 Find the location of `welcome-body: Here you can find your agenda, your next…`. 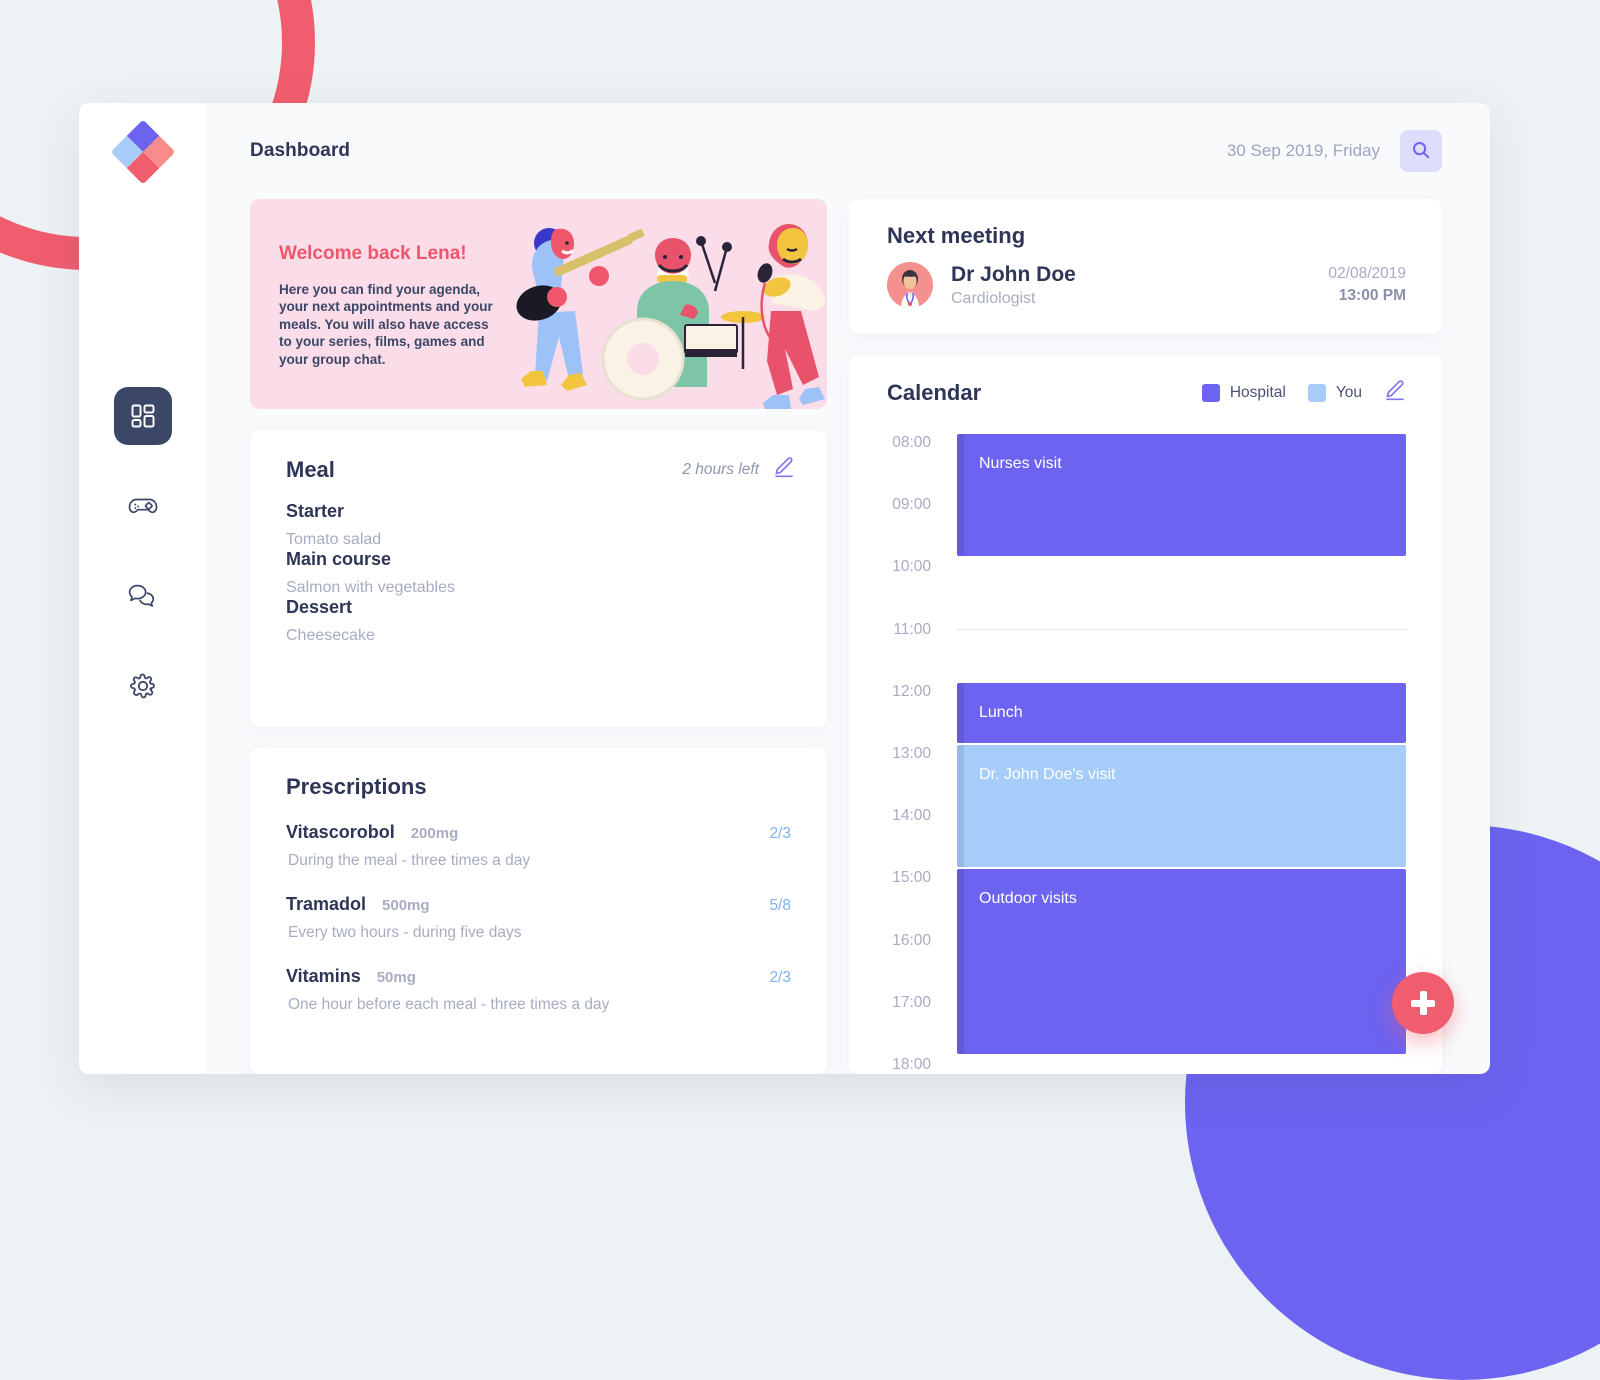

welcome-body: Here you can find your agenda, your next… is located at coordinates (389, 324).